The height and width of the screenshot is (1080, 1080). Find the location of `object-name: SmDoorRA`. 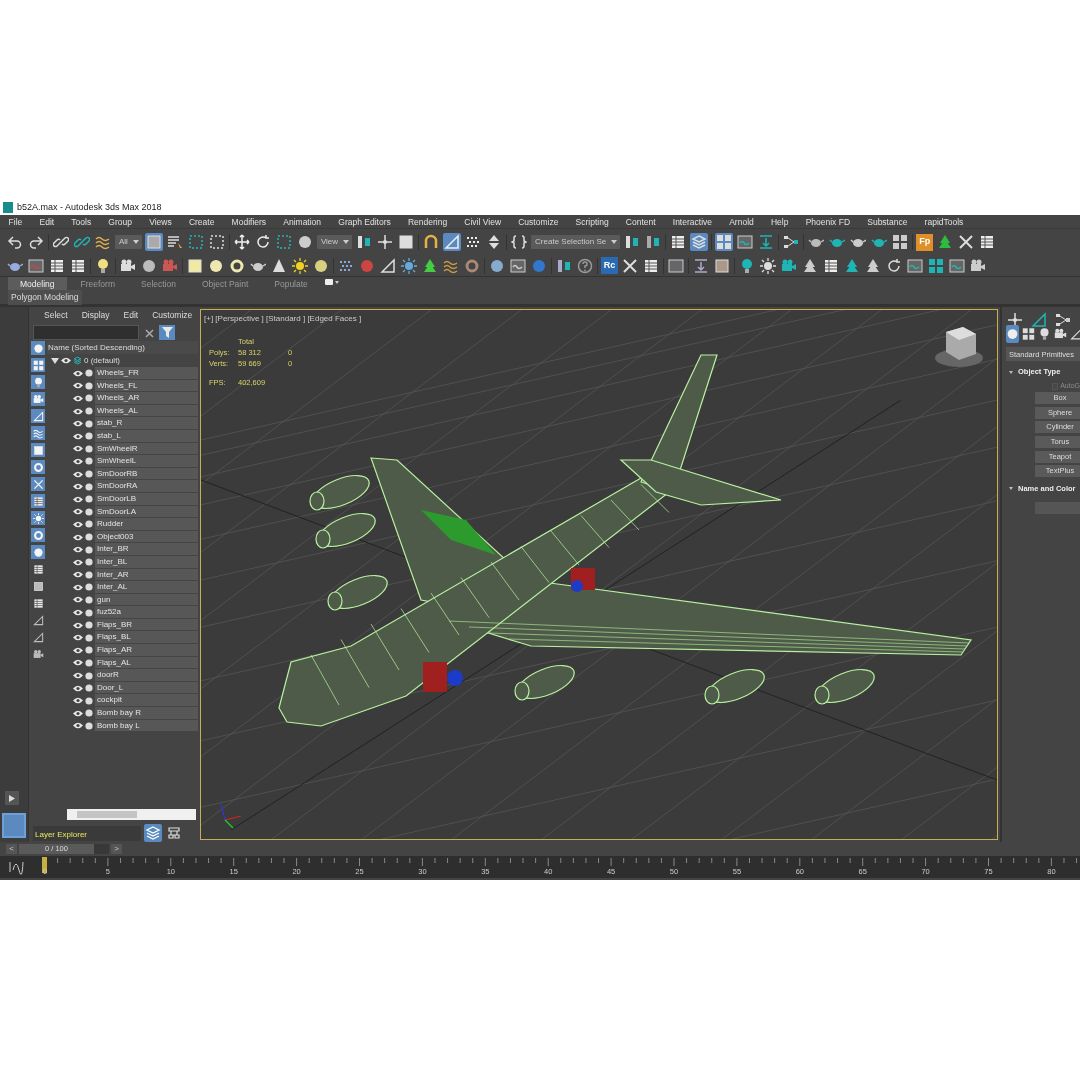

object-name: SmDoorRA is located at coordinates (146, 486).